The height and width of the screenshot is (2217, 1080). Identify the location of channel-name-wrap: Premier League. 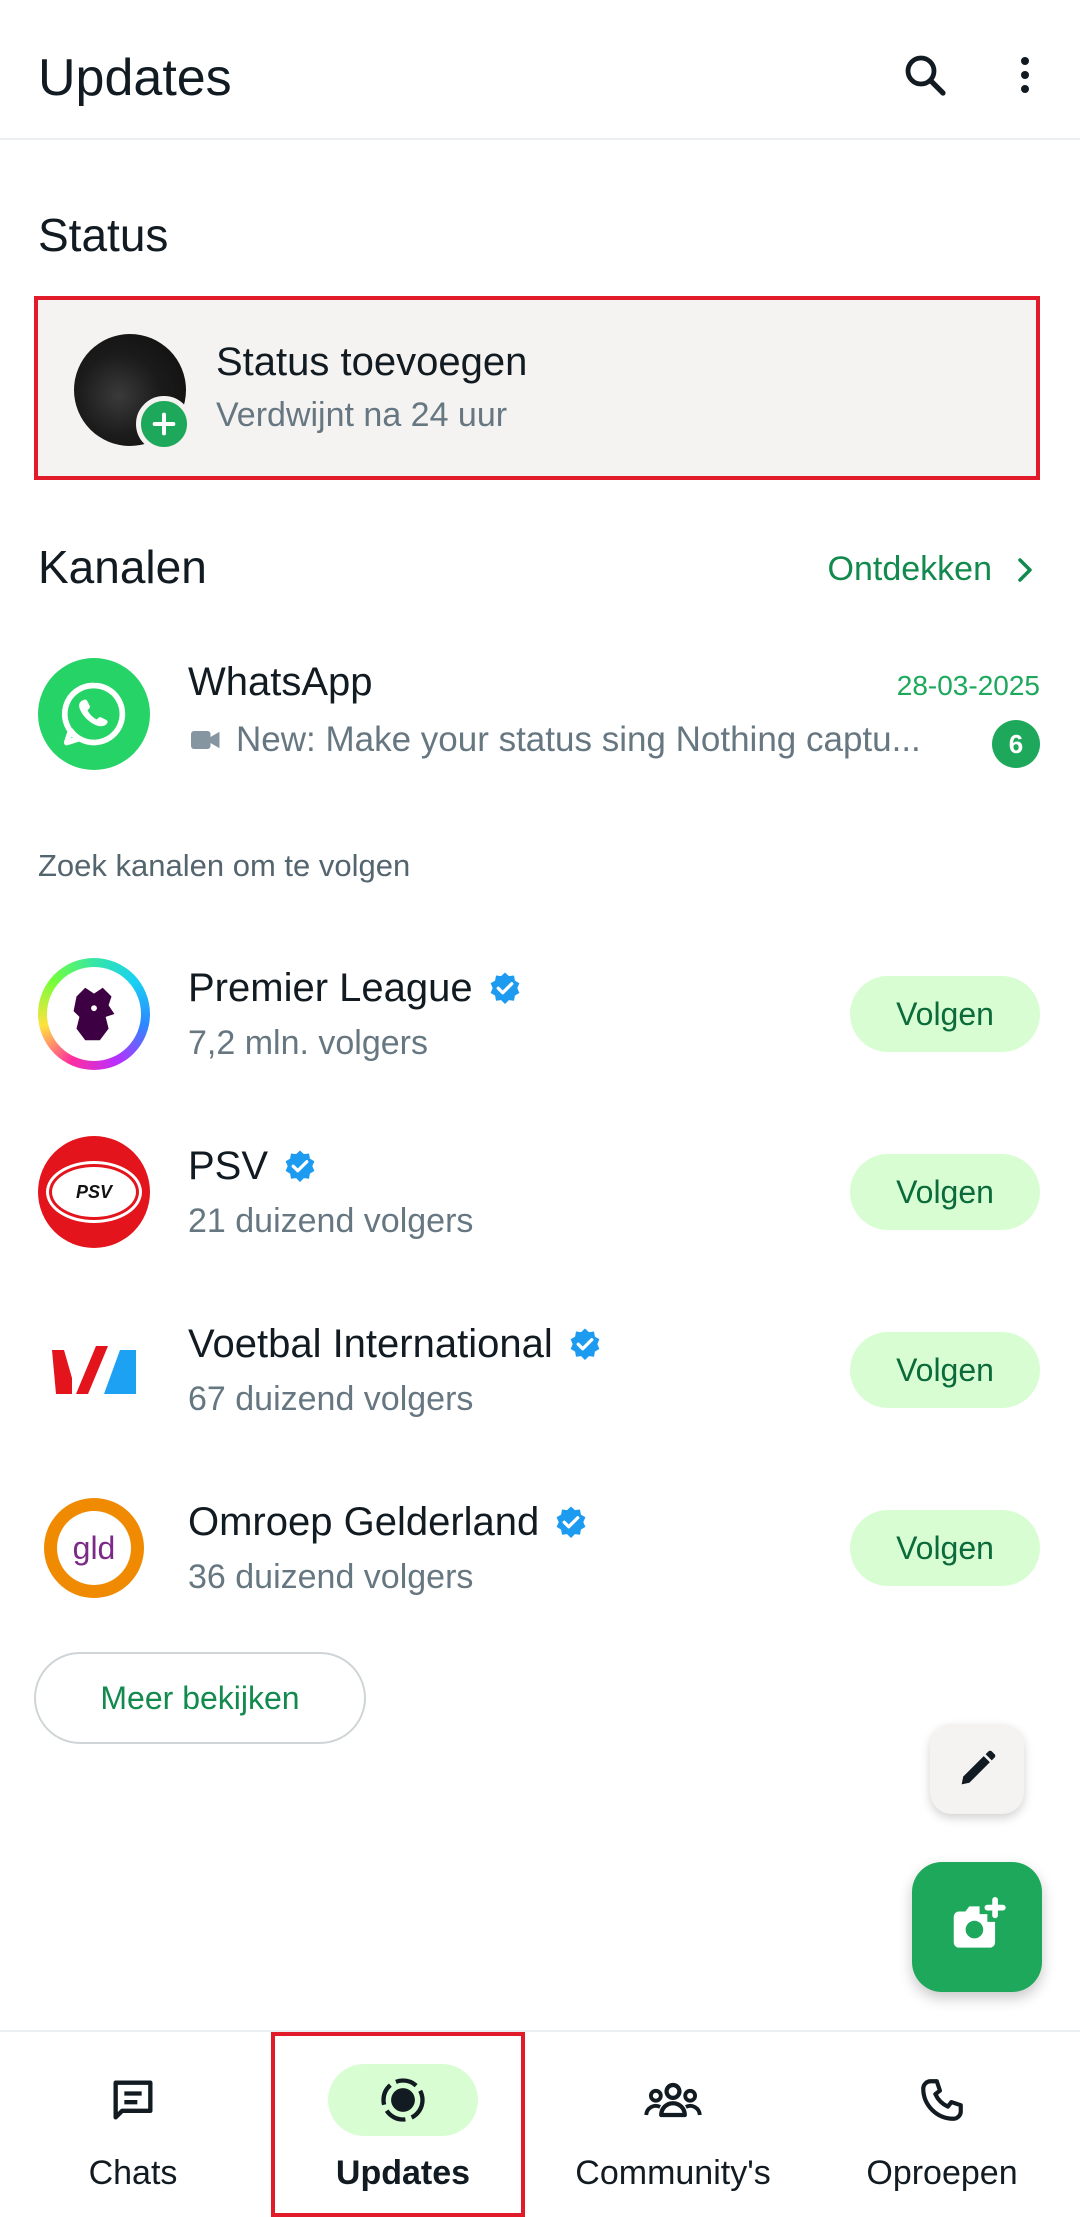
(355, 988).